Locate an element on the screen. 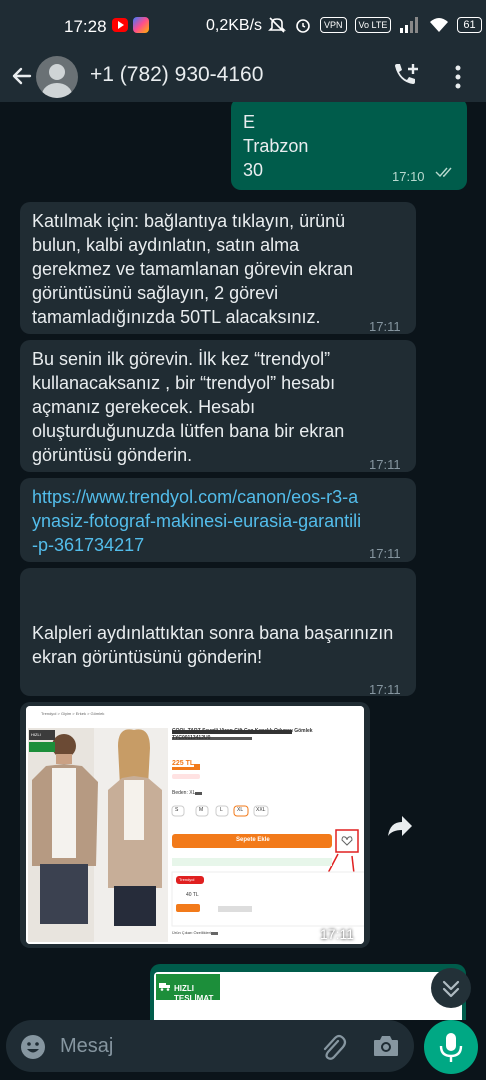  scroll-to-bottom-button is located at coordinates (451, 988).